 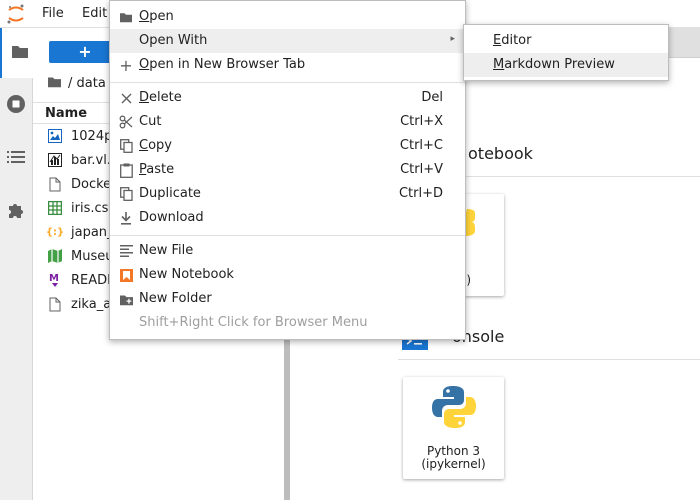 I want to click on console-python3-card: Python 3 (ipykernel), so click(x=453, y=428).